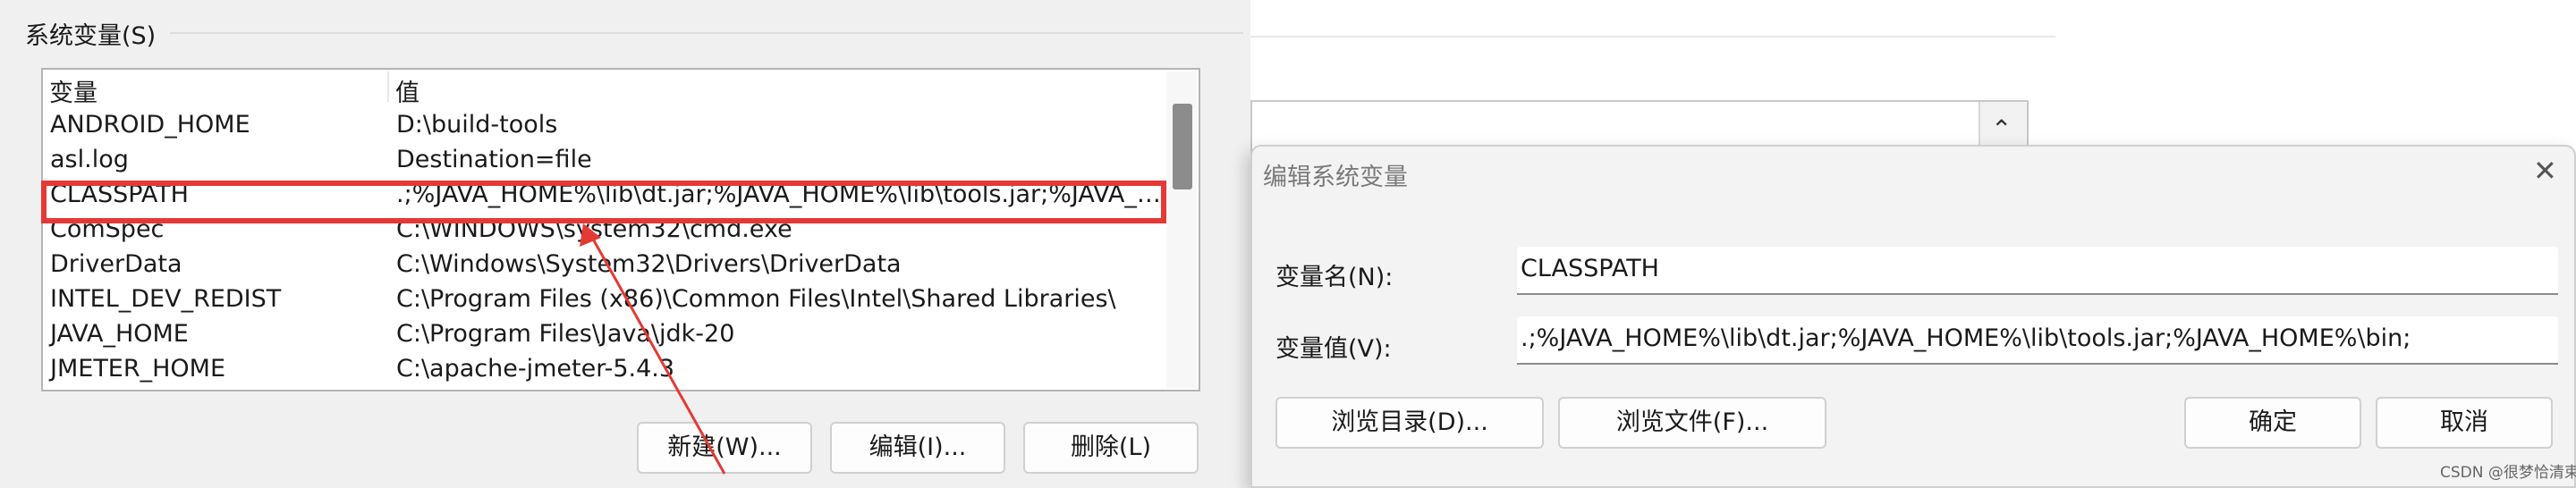 Image resolution: width=2576 pixels, height=488 pixels. I want to click on table-row: JAVA_HOME C:\Program Files\Java\jdk-20, so click(604, 335).